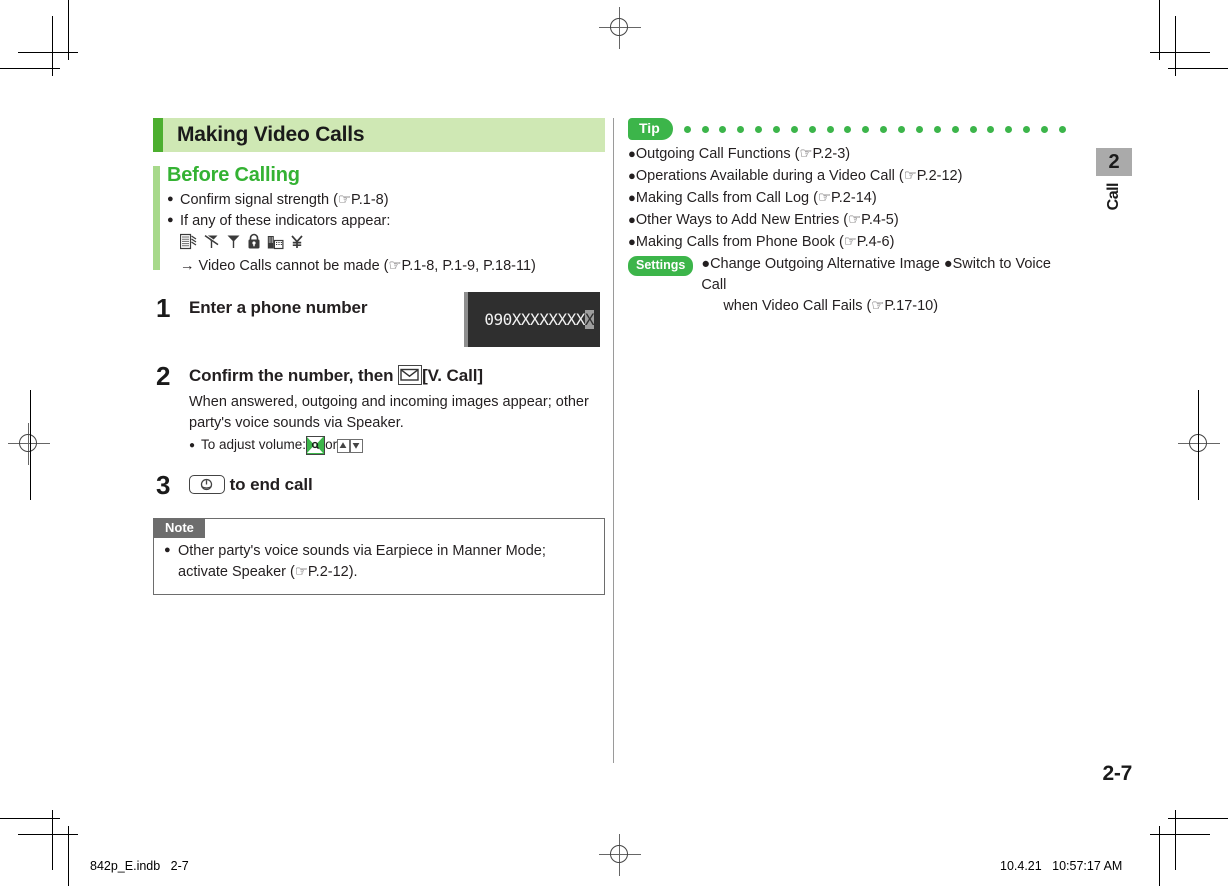  Describe the element at coordinates (284, 200) in the screenshot. I see `before-calling-bullet-text: Confirm signal strength (☞P.1-8)` at that location.